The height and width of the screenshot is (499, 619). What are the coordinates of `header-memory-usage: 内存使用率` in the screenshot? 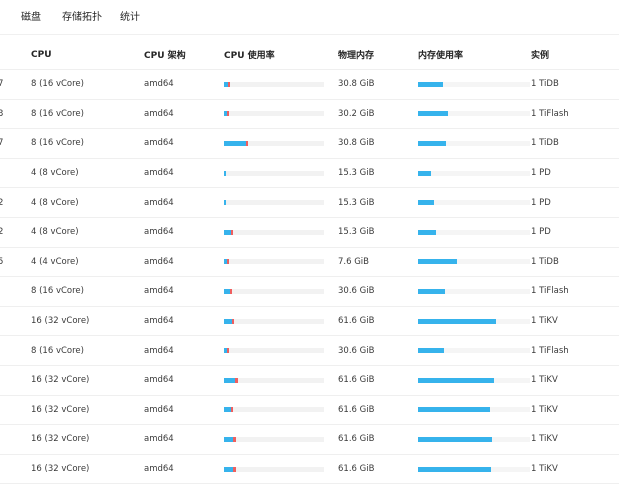 It's located at (440, 54).